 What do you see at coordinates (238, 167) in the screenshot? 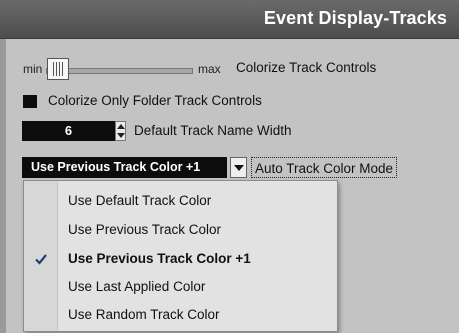
I see `dropdown-arrow-icon` at bounding box center [238, 167].